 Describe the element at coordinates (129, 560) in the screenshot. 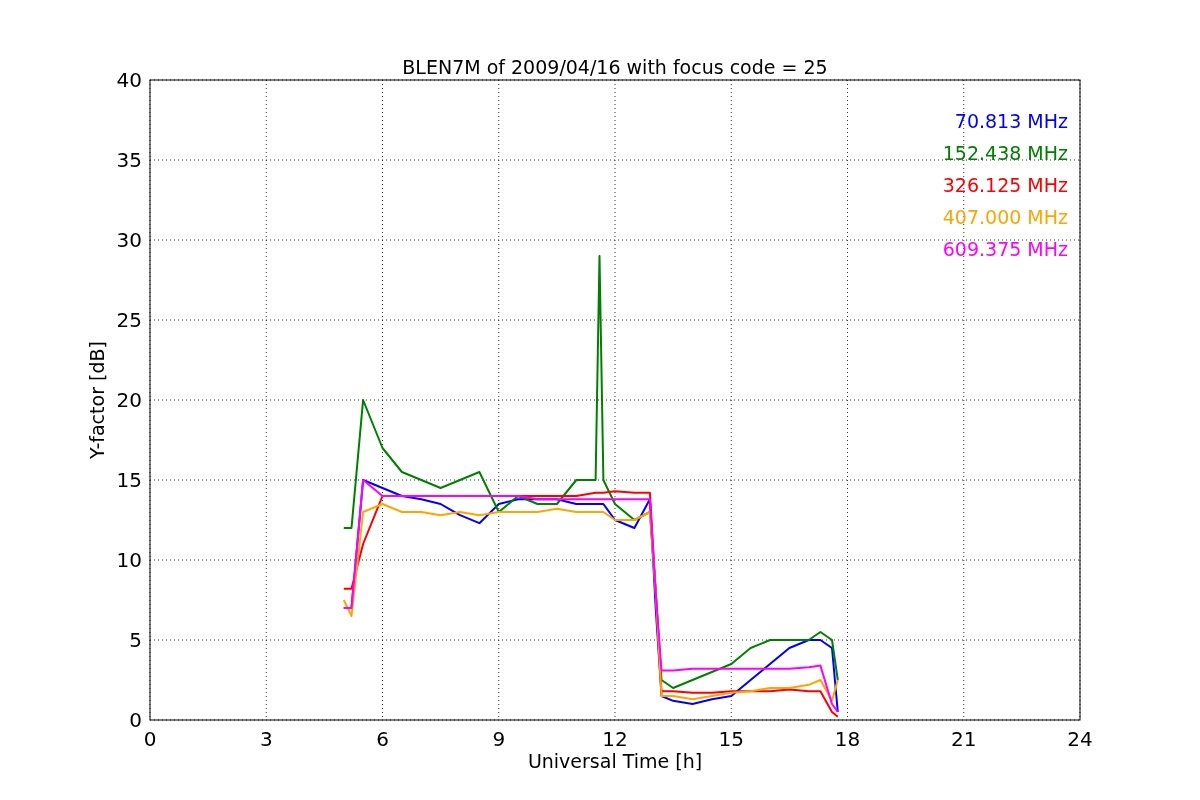

I see `y-tick-label: 10` at that location.